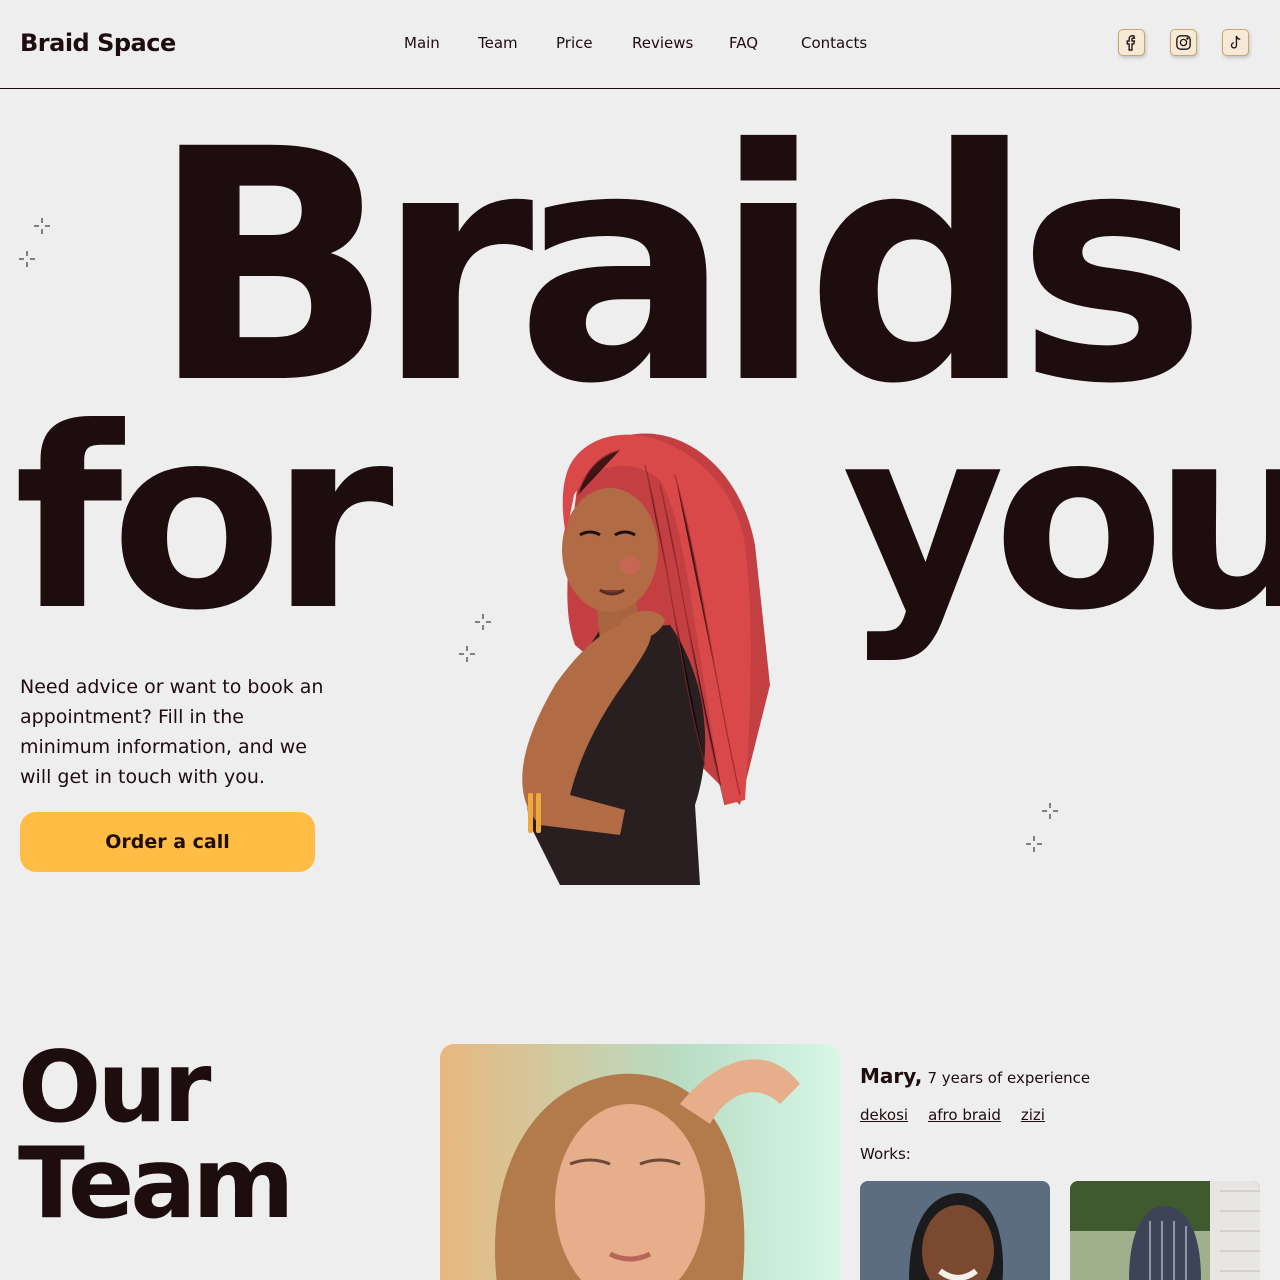 This screenshot has height=1280, width=1280. What do you see at coordinates (204, 519) in the screenshot?
I see `hero-title-for: for` at bounding box center [204, 519].